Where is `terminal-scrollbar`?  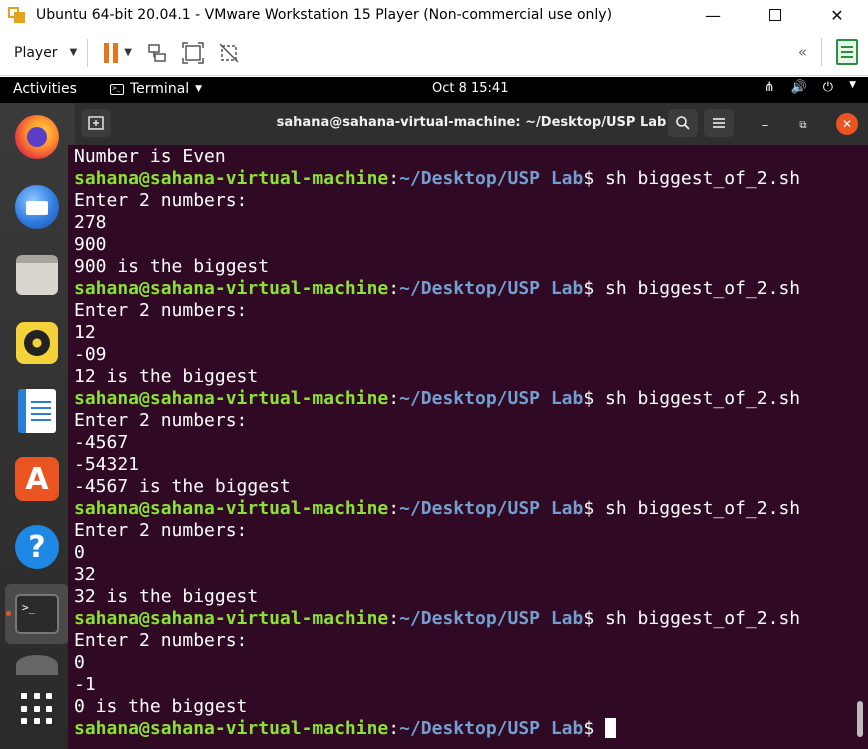 terminal-scrollbar is located at coordinates (860, 719).